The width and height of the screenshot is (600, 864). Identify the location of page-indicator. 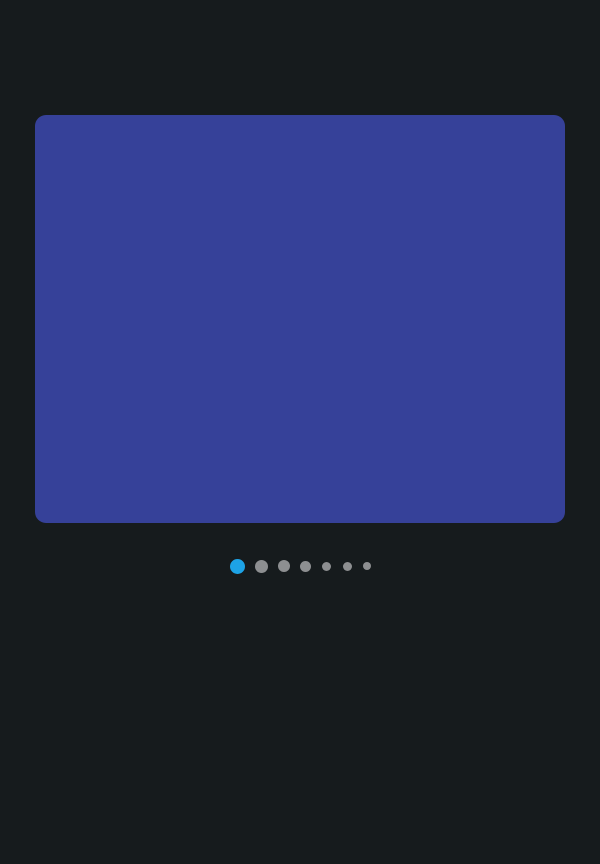
(300, 566).